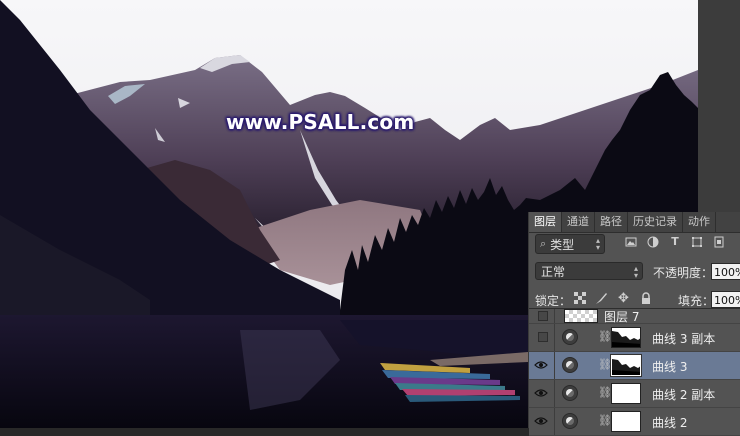 The height and width of the screenshot is (436, 740). What do you see at coordinates (545, 222) in the screenshot?
I see `tab-layers: 图层` at bounding box center [545, 222].